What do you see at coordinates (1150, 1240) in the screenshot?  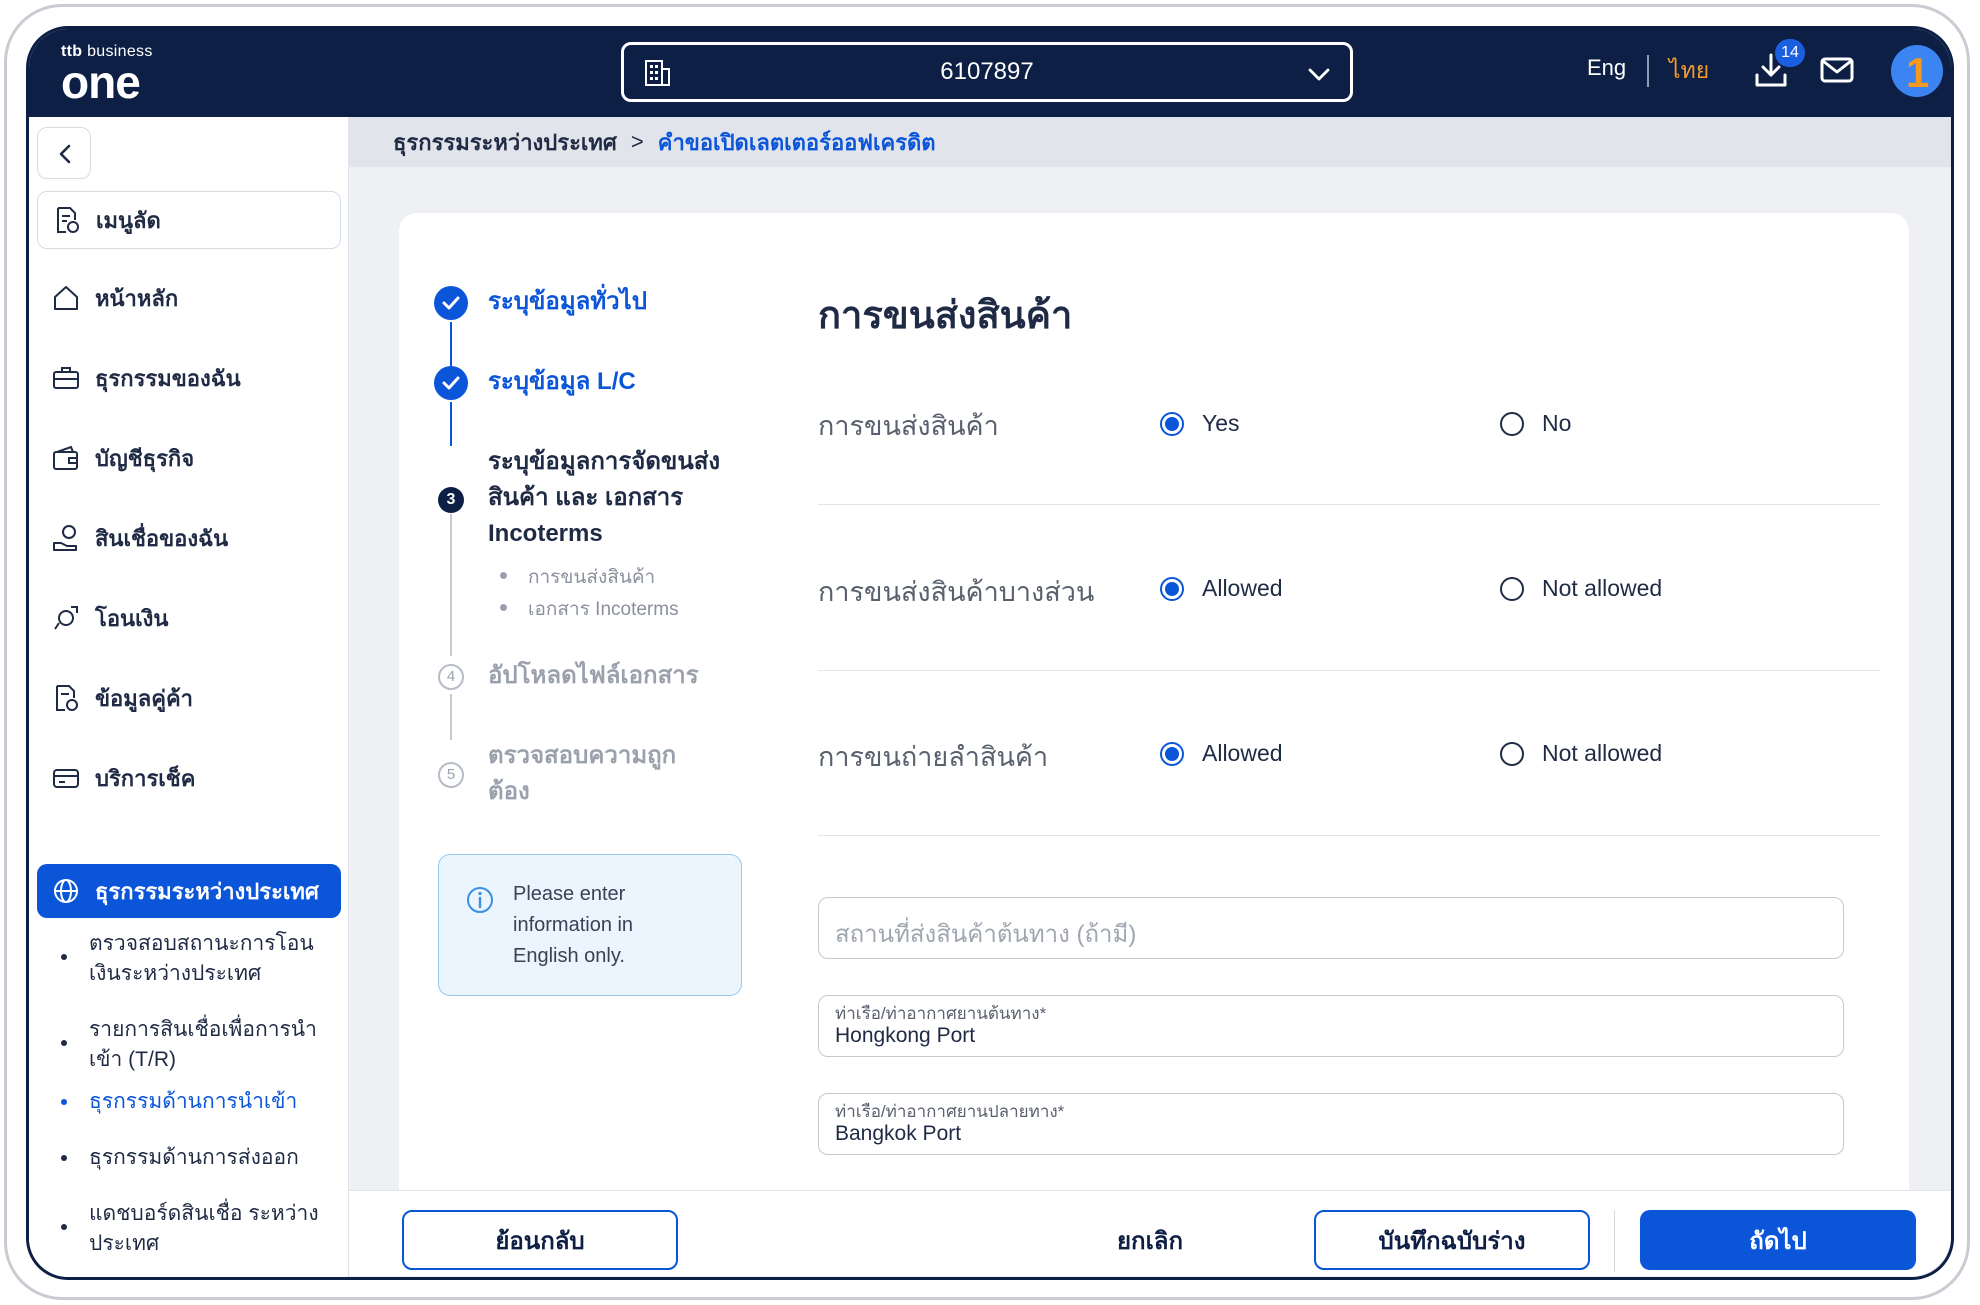 I see `cancel-button: ยกเลิก` at bounding box center [1150, 1240].